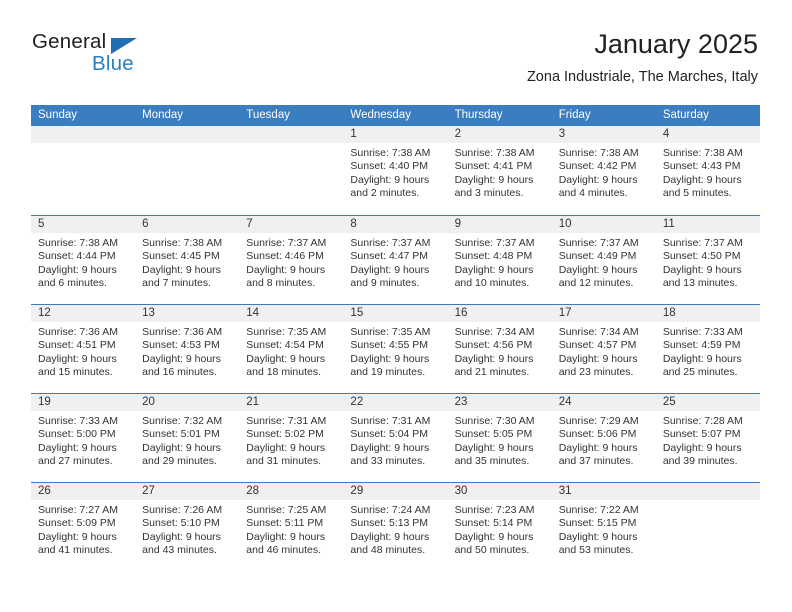 The height and width of the screenshot is (612, 792). Describe the element at coordinates (603, 313) in the screenshot. I see `day-number: 17` at that location.